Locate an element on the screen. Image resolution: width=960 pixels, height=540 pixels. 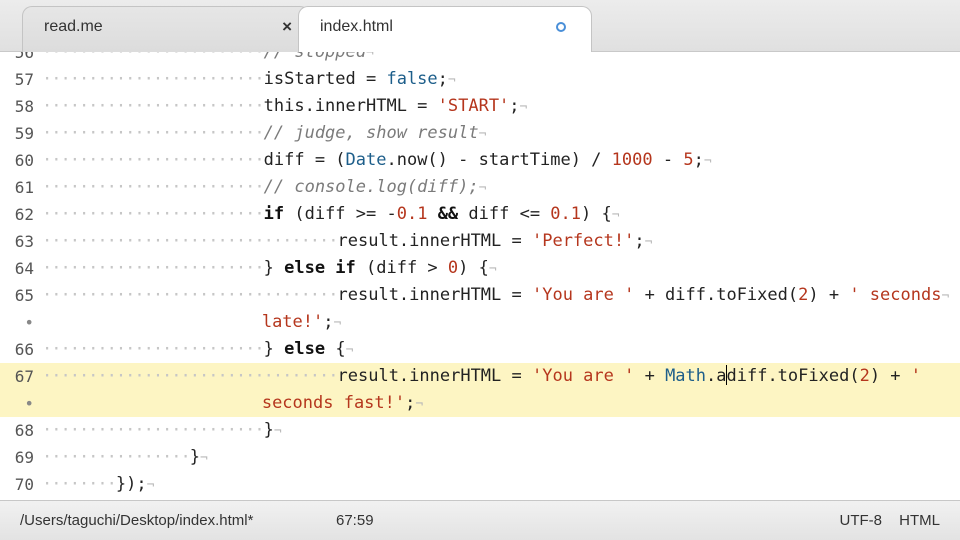
code-token: ' is located at coordinates (916, 376).